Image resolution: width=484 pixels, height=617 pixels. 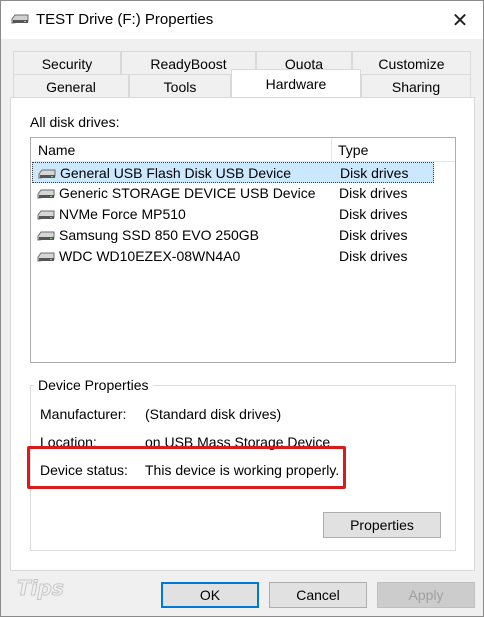 What do you see at coordinates (353, 150) in the screenshot?
I see `column-header-type: Type` at bounding box center [353, 150].